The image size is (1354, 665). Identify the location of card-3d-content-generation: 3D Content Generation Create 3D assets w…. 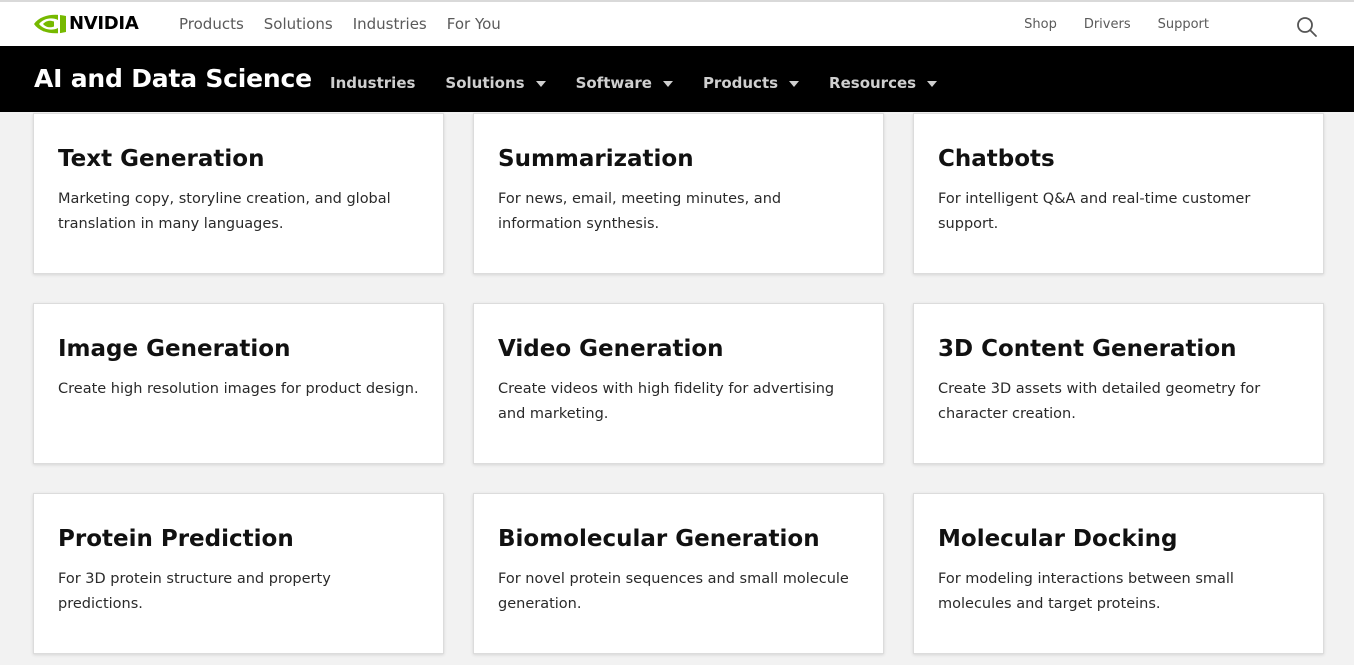
(1118, 383).